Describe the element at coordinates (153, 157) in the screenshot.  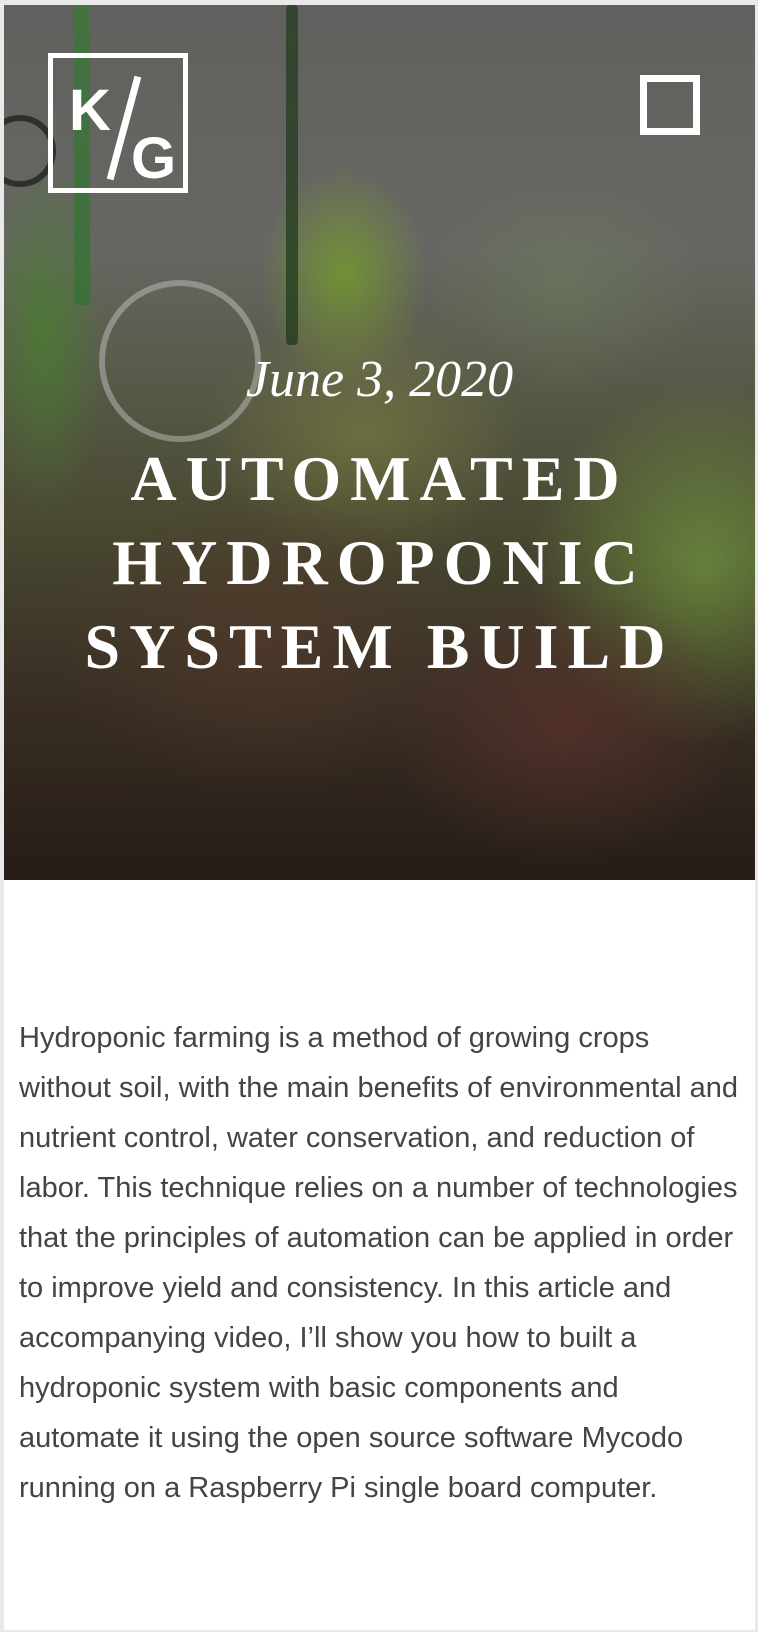
I see `svg-text: G` at that location.